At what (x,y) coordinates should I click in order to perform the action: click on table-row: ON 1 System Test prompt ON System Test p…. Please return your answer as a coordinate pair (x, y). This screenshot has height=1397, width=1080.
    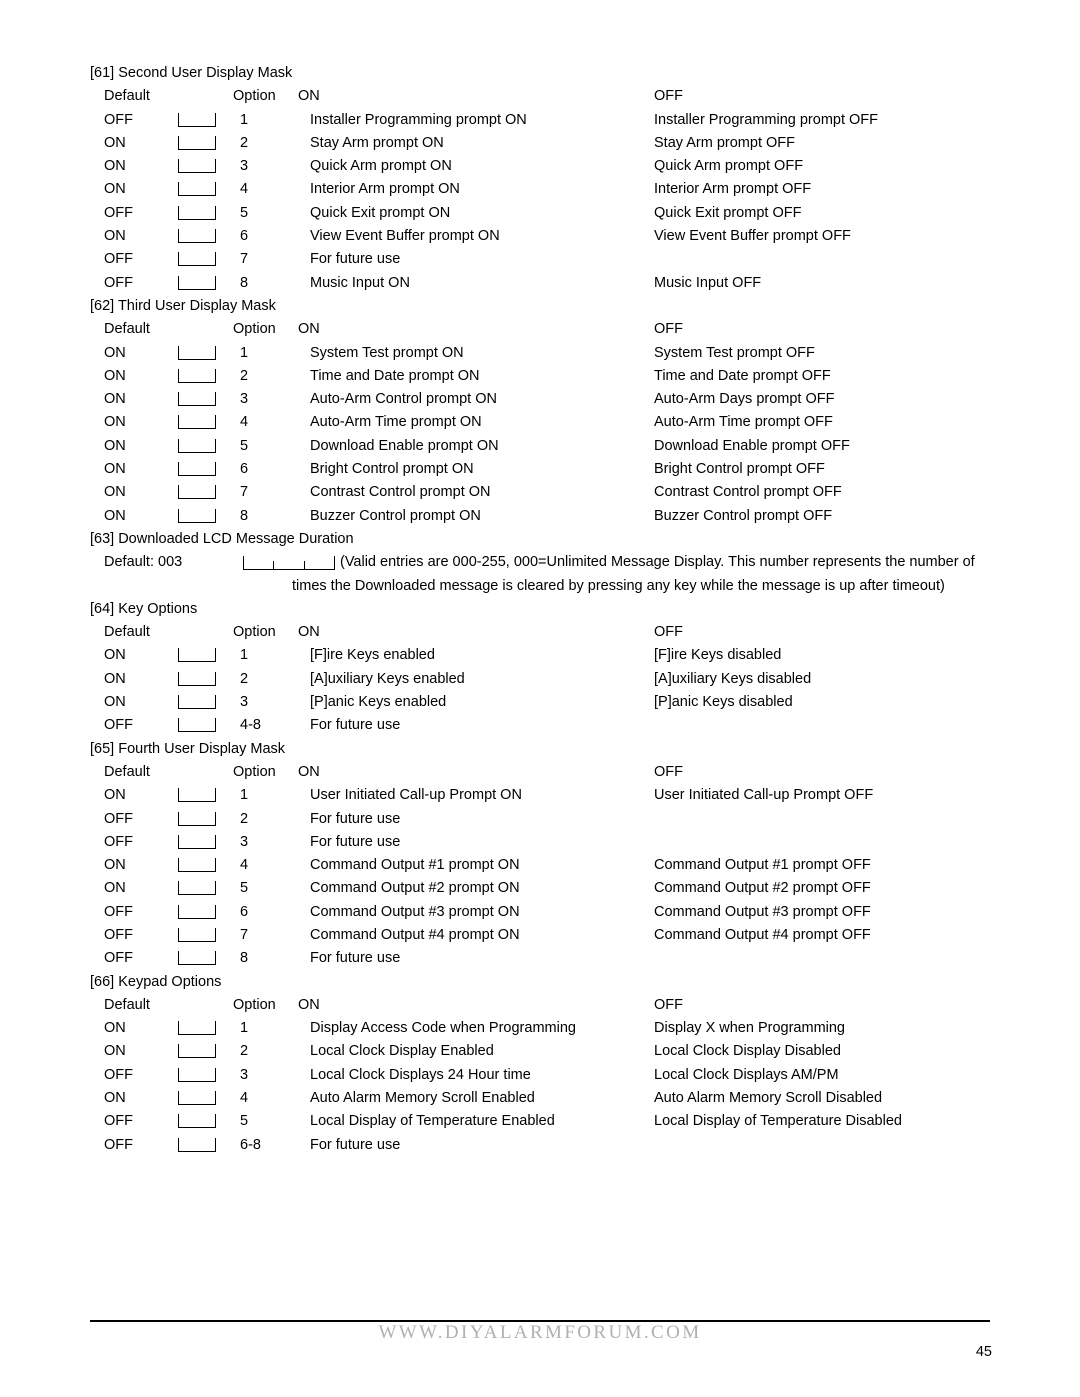
    Looking at the image, I should click on (540, 353).